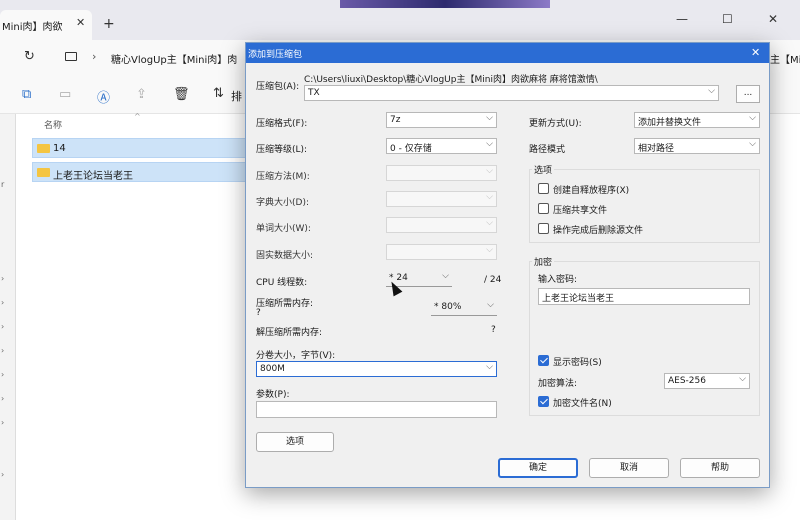 The width and height of the screenshot is (800, 520). Describe the element at coordinates (285, 256) in the screenshot. I see `solid-label: 固实数据大小:` at that location.